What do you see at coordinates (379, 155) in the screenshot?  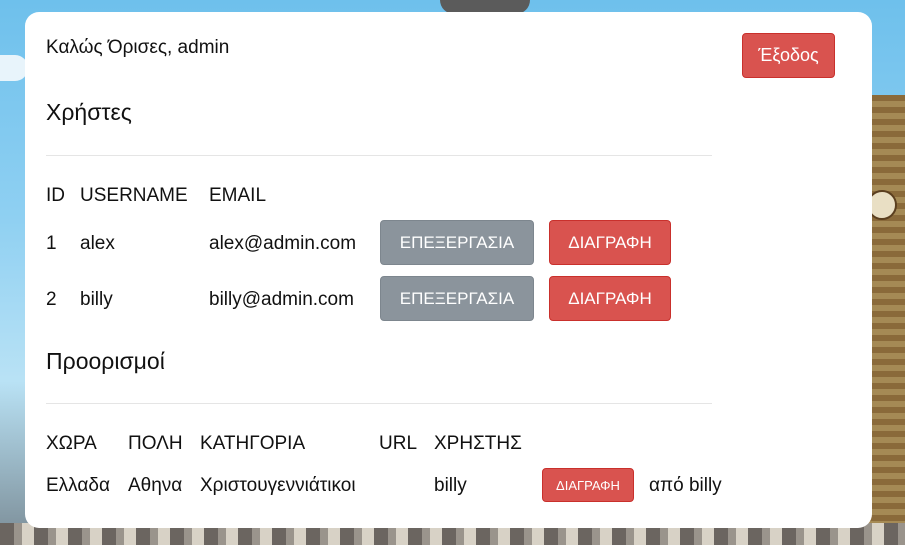 I see `users-divider` at bounding box center [379, 155].